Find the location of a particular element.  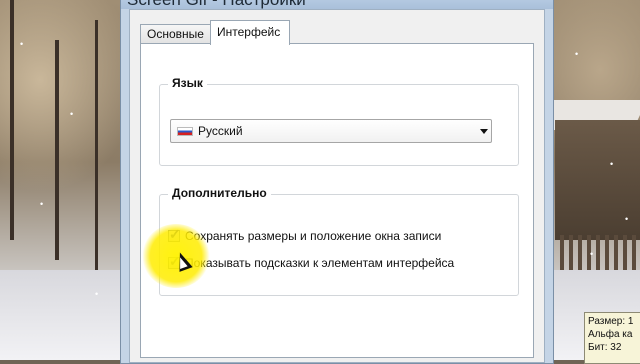

language-group: Язык Русский is located at coordinates (339, 121).